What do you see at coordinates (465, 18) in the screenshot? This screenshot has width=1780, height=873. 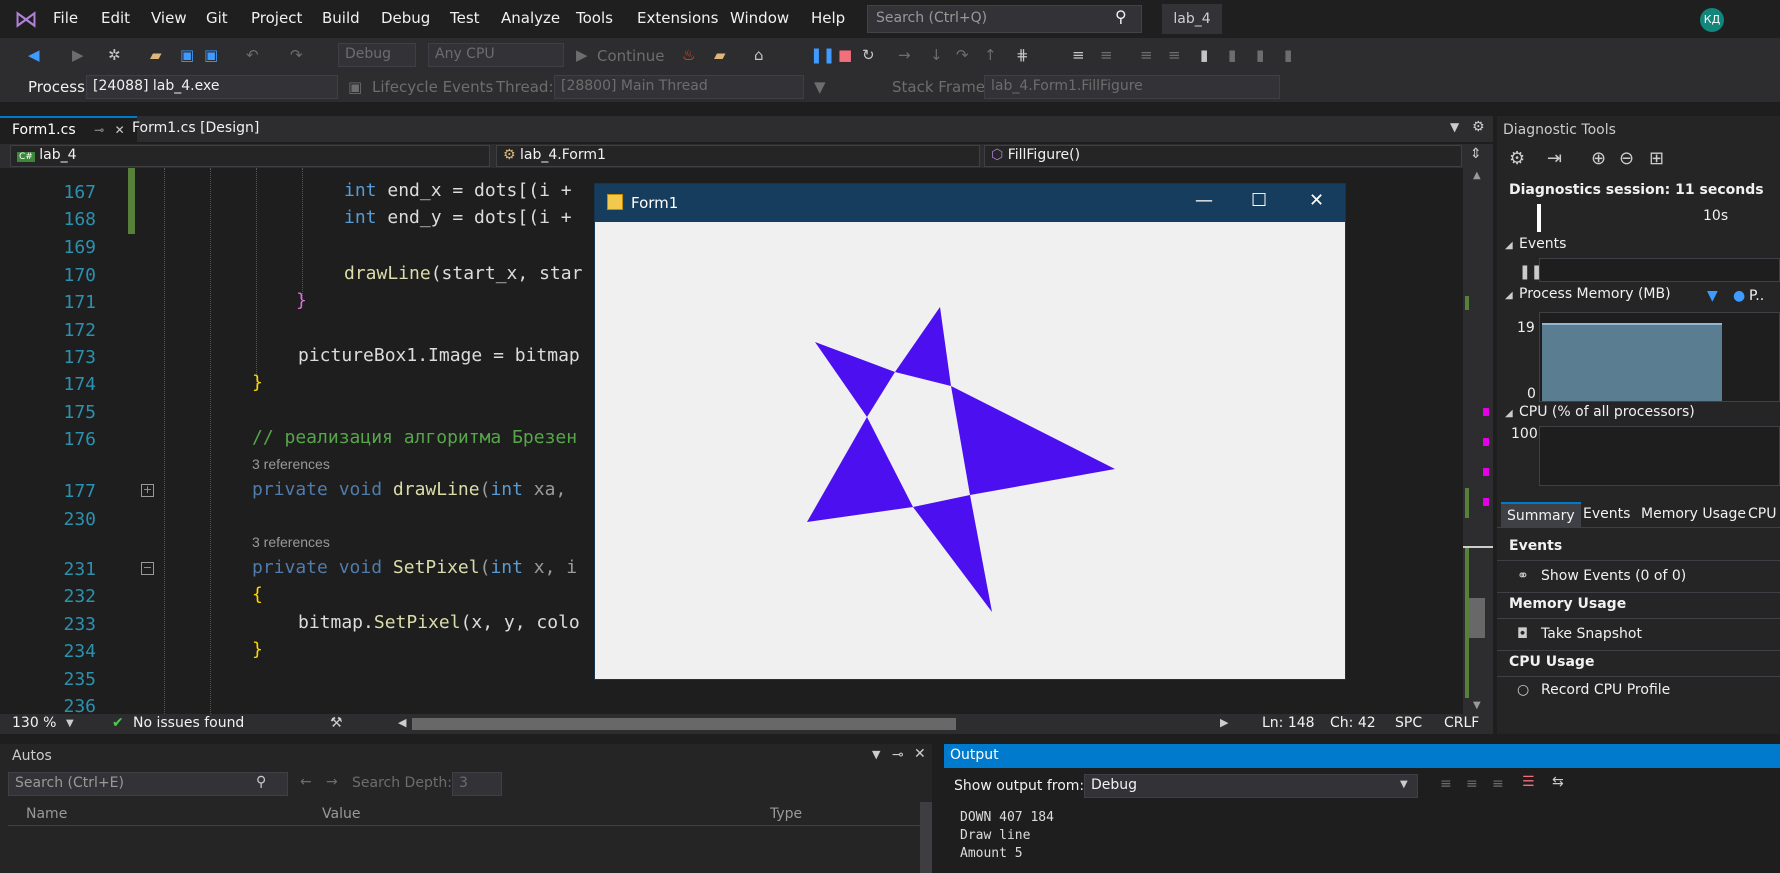 I see `menu-test: Test` at bounding box center [465, 18].